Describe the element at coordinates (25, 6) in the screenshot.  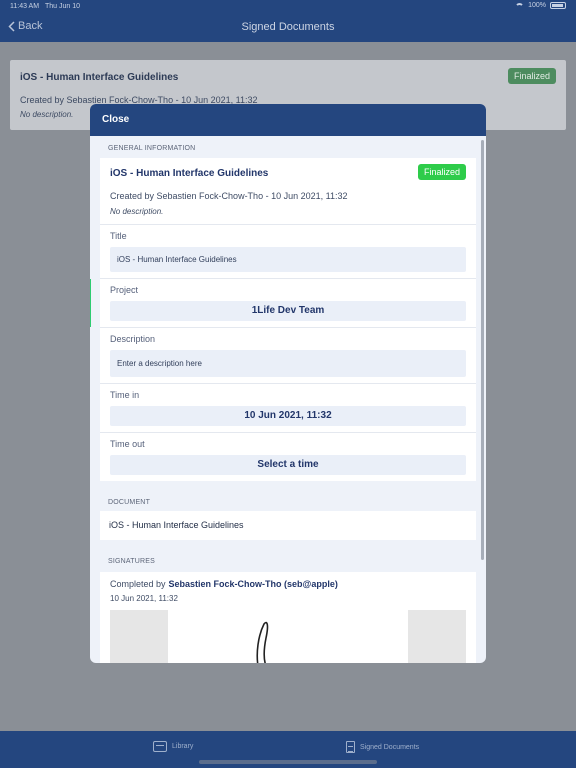
I see `status-time: 11:43 AM` at that location.